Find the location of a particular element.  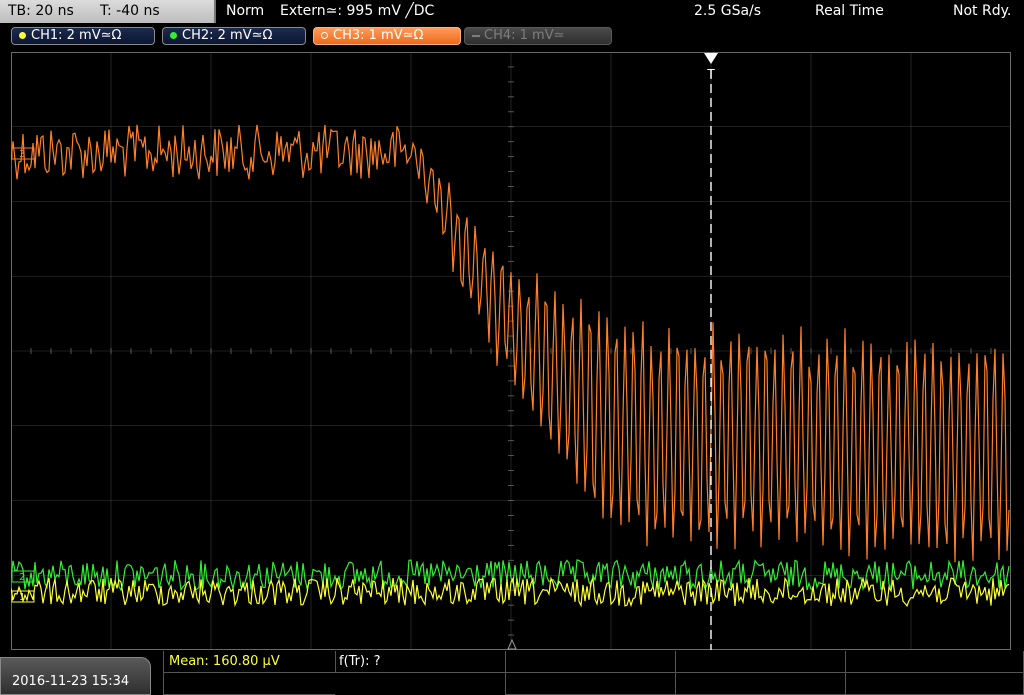

acquisition-mode-label: Real Time is located at coordinates (849, 11).